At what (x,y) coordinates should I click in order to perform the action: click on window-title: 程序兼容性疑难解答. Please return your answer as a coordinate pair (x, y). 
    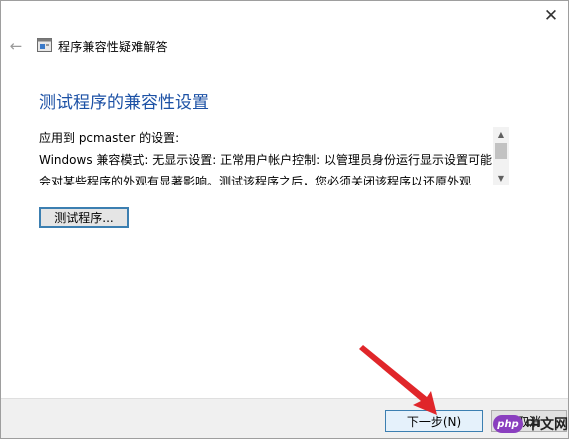
    Looking at the image, I should click on (113, 47).